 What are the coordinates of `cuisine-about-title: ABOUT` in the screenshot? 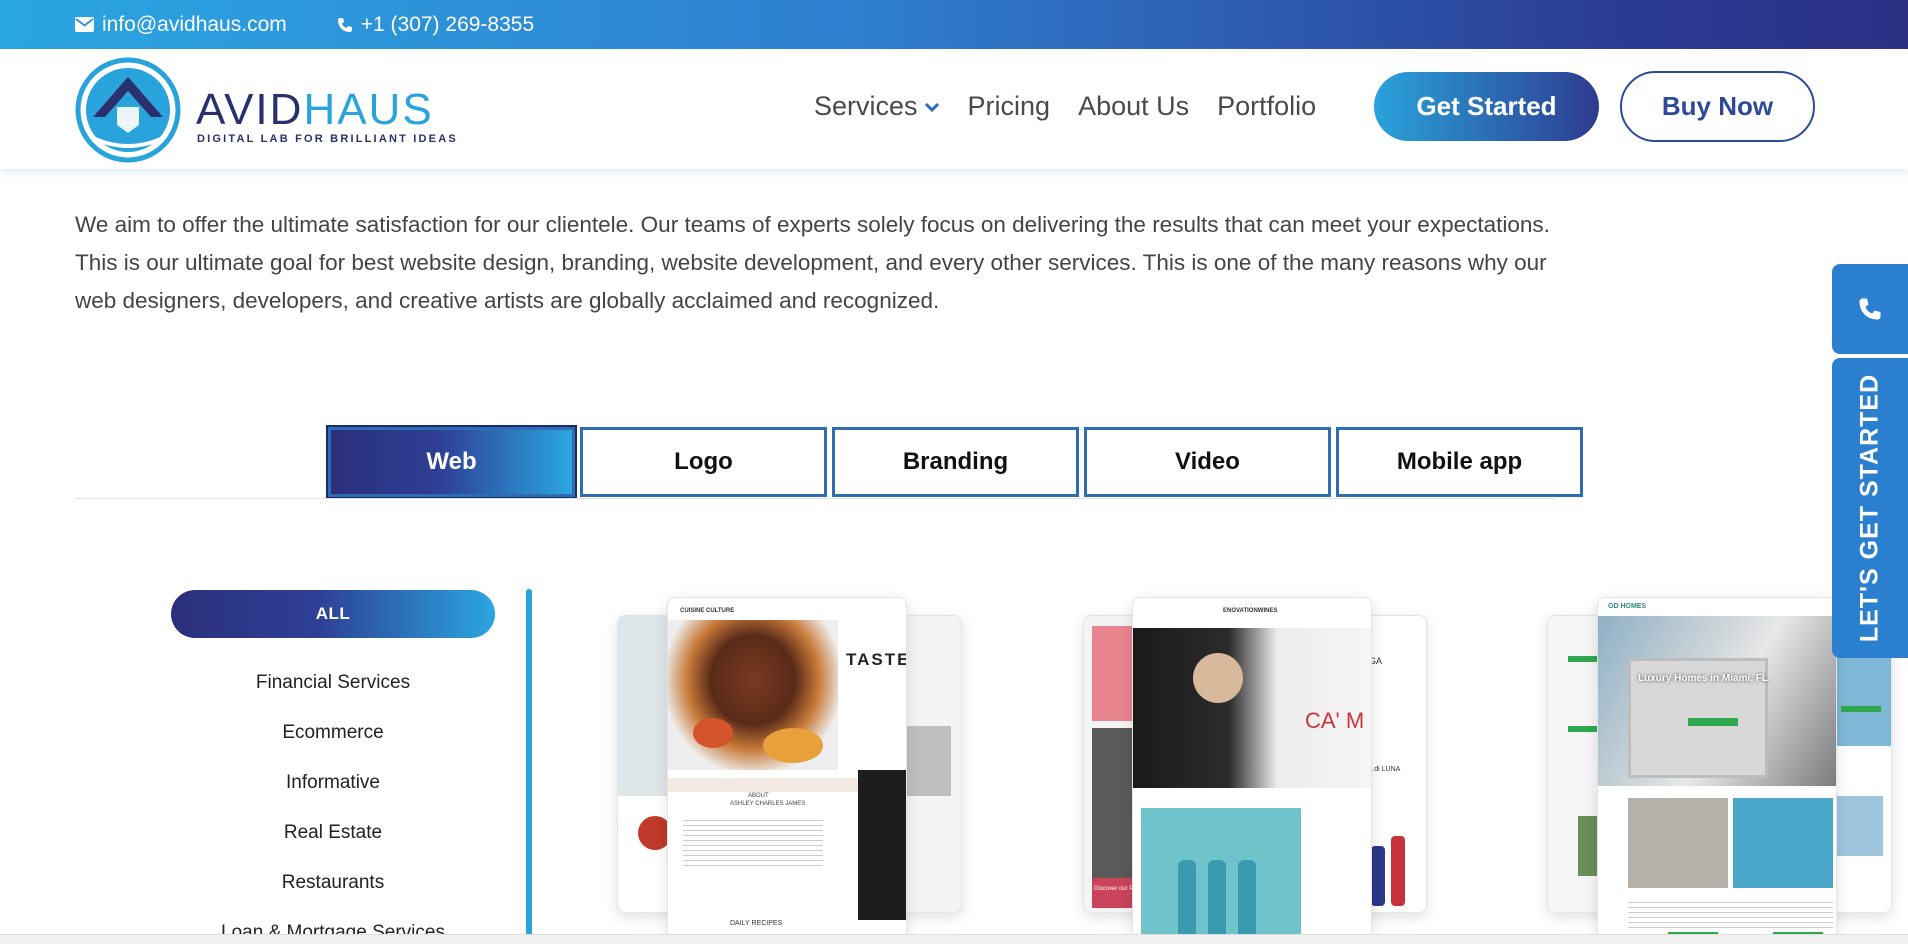 It's located at (758, 796).